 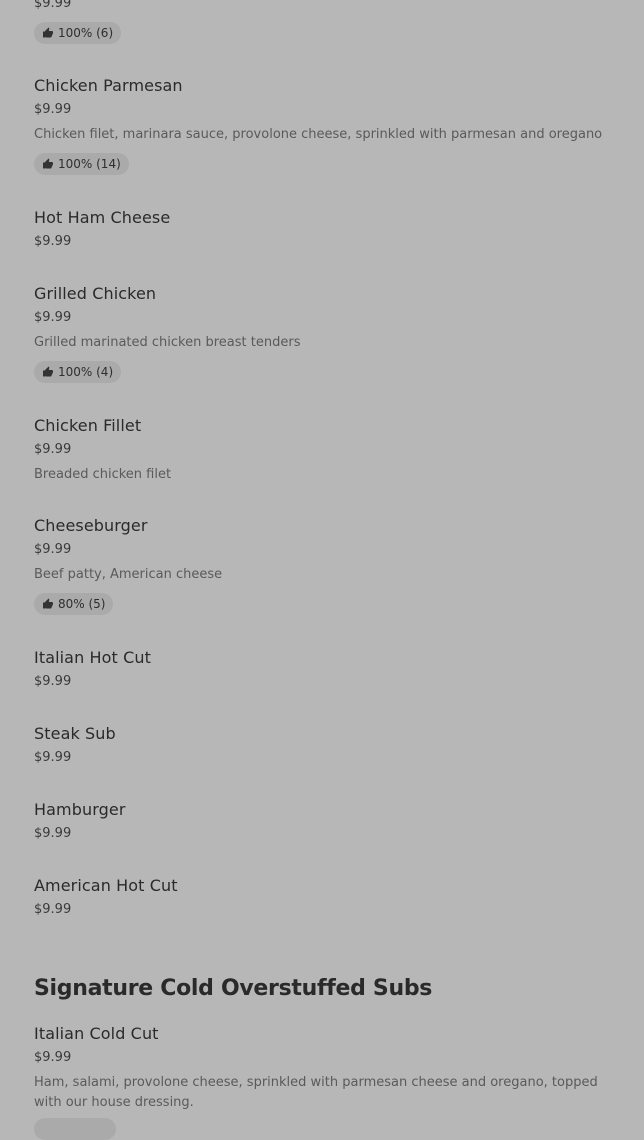 What do you see at coordinates (102, 217) in the screenshot?
I see `item-name: Hot Ham Cheese` at bounding box center [102, 217].